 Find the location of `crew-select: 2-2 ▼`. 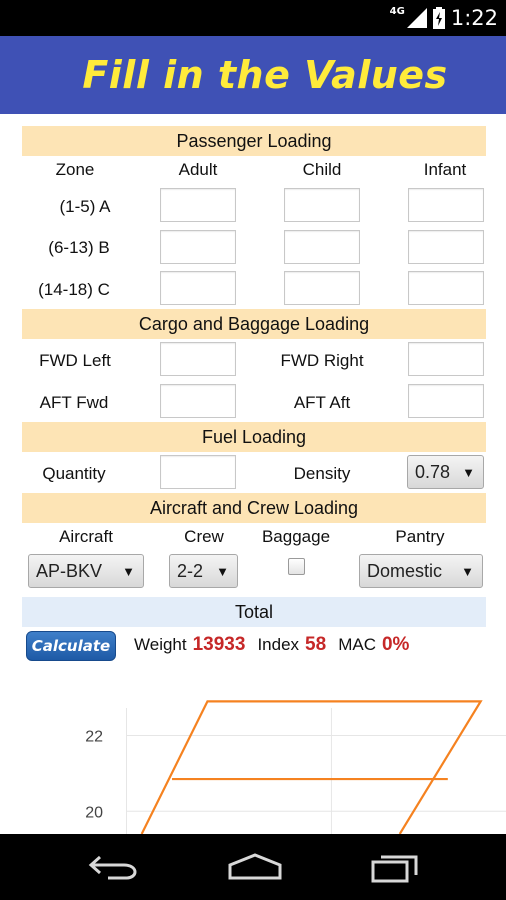

crew-select: 2-2 ▼ is located at coordinates (203, 571).